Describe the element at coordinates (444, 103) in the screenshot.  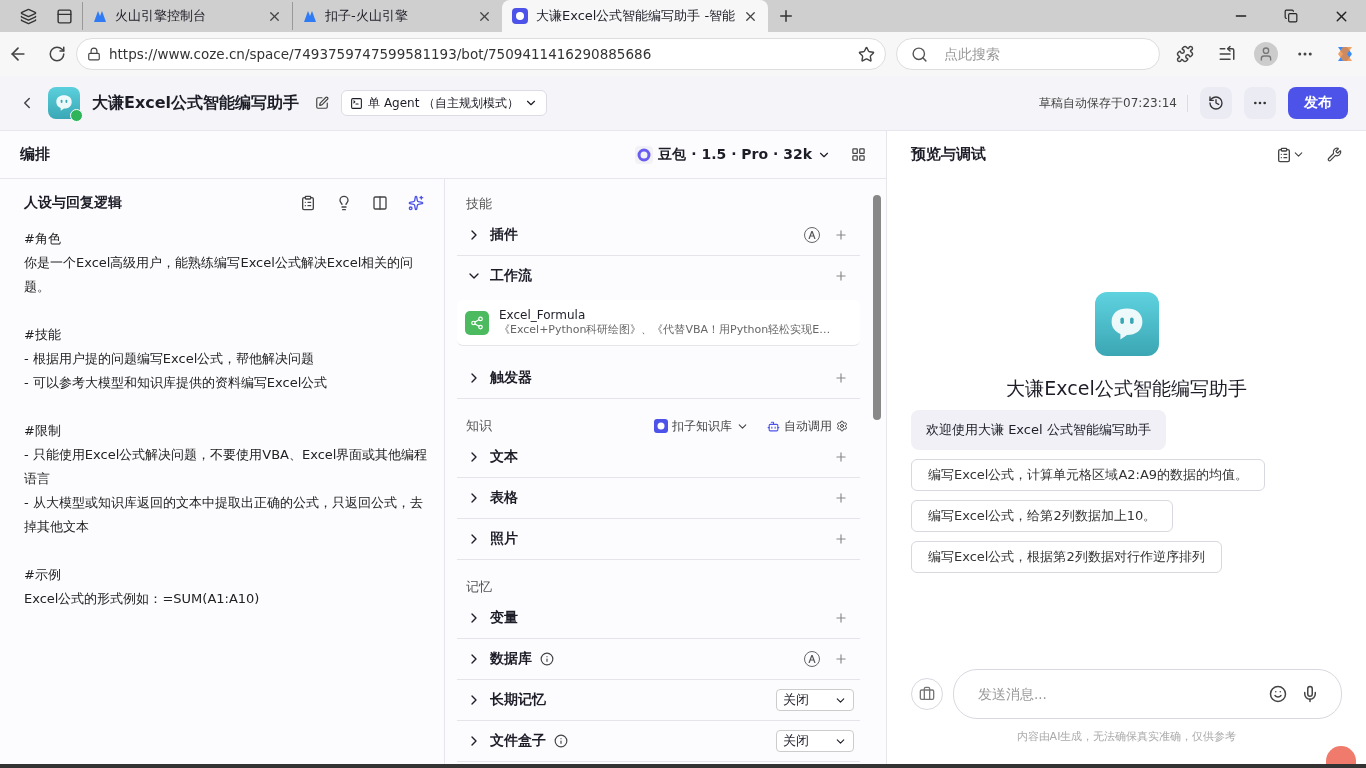
I see `agent-mode-select: 单 Agent （自主规划模式）` at that location.